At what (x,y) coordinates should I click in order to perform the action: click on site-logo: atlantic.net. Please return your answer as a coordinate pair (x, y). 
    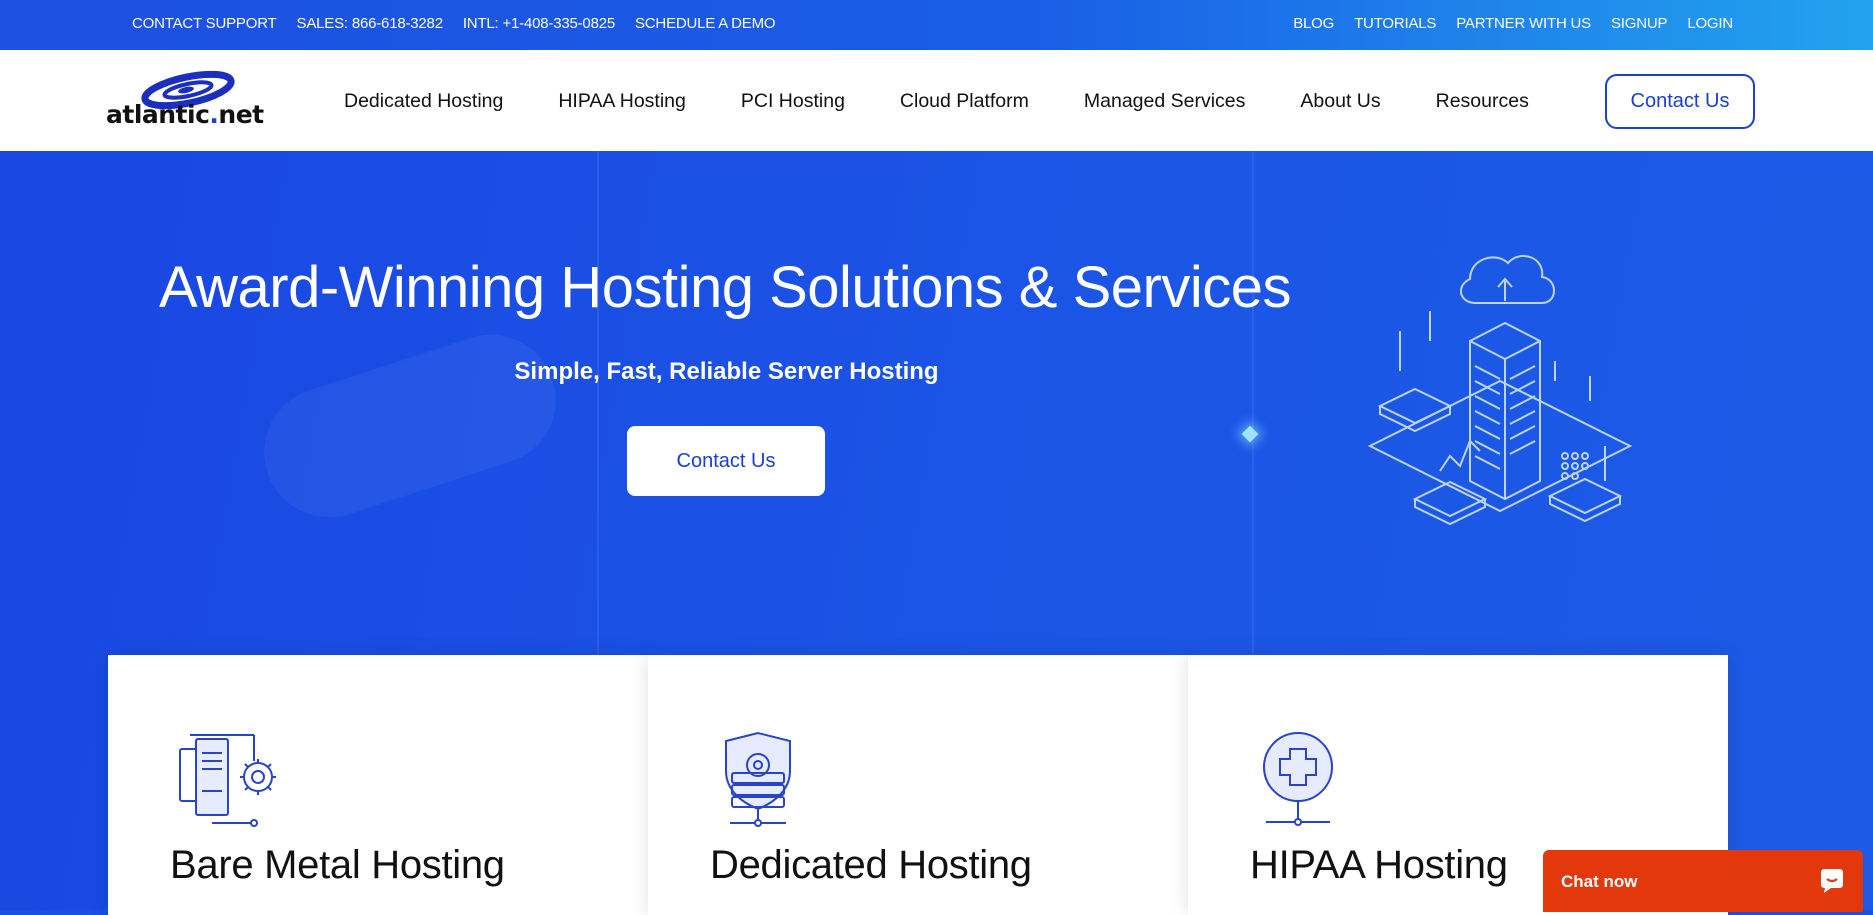
    Looking at the image, I should click on (186, 101).